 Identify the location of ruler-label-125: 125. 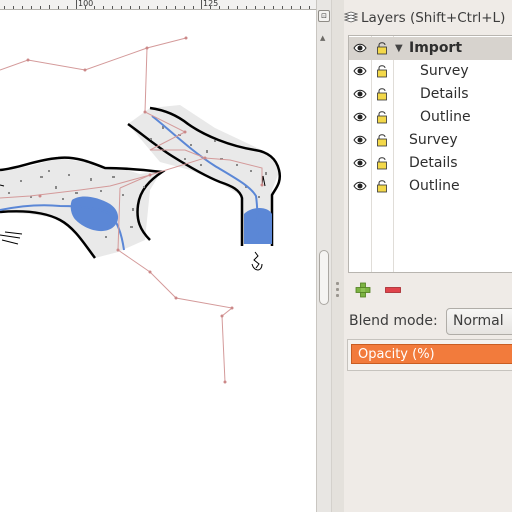
(211, 4).